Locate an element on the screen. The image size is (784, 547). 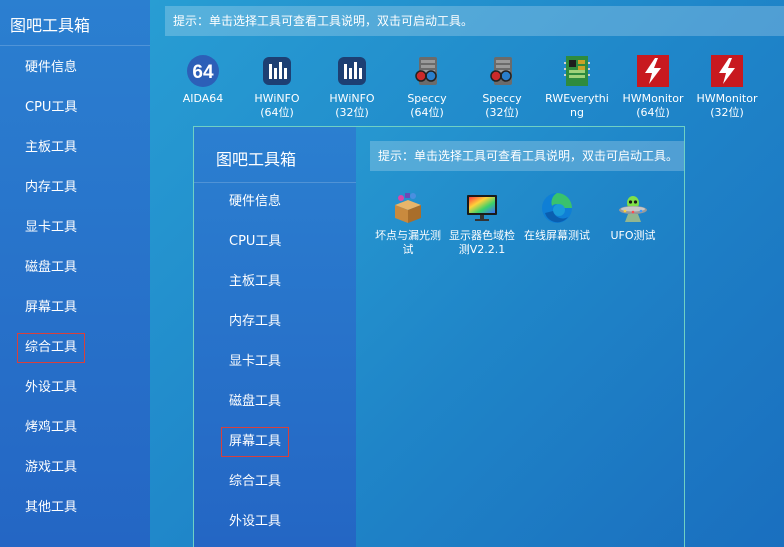
tool-hwinfo-64: HWiNFO (64位) is located at coordinates (277, 87).